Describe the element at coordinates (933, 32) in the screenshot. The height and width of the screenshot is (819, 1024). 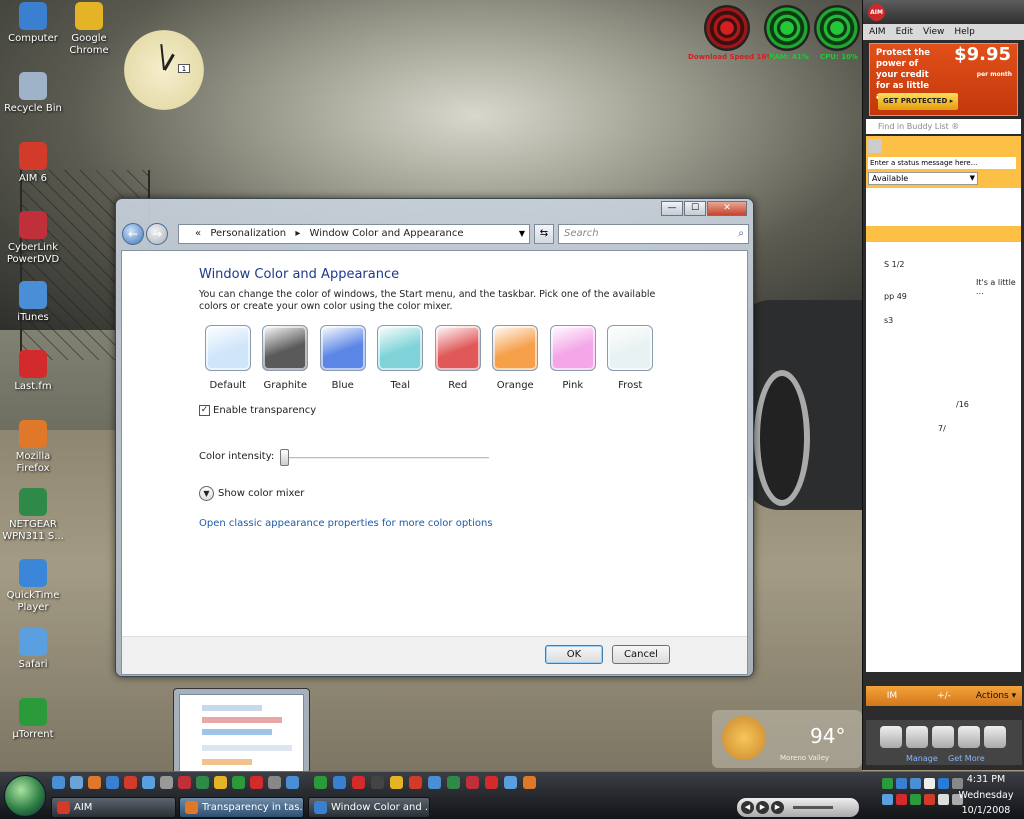
I see `aim-menu-view: View` at that location.